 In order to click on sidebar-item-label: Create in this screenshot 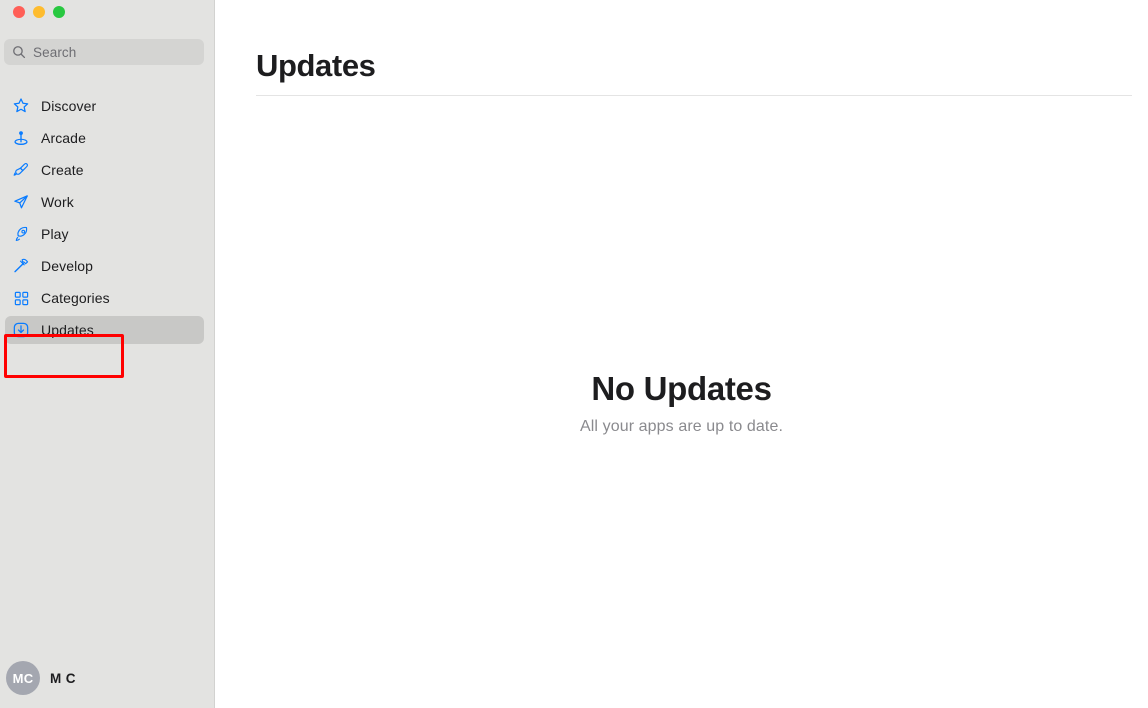, I will do `click(62, 170)`.